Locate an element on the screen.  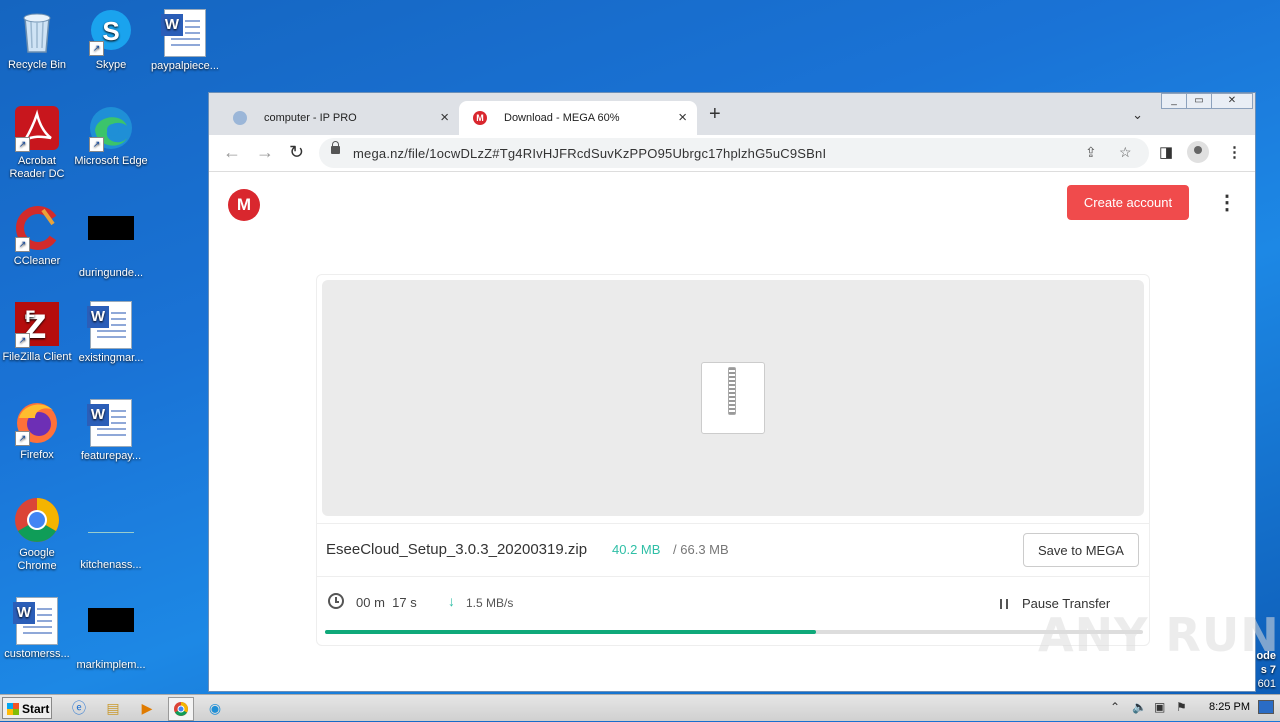
skype-icon: S ↗ is located at coordinates (111, 32).